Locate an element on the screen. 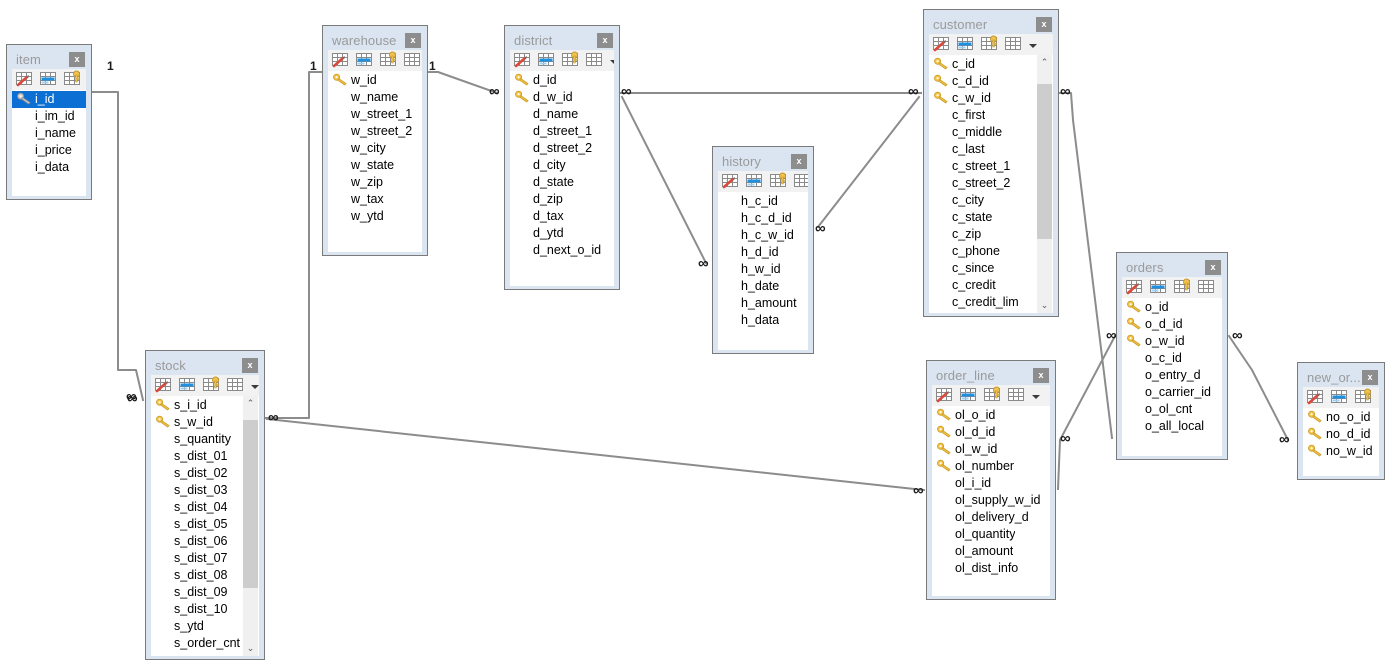 The image size is (1395, 665). scroll-up-icon: ⌃ is located at coordinates (250, 403).